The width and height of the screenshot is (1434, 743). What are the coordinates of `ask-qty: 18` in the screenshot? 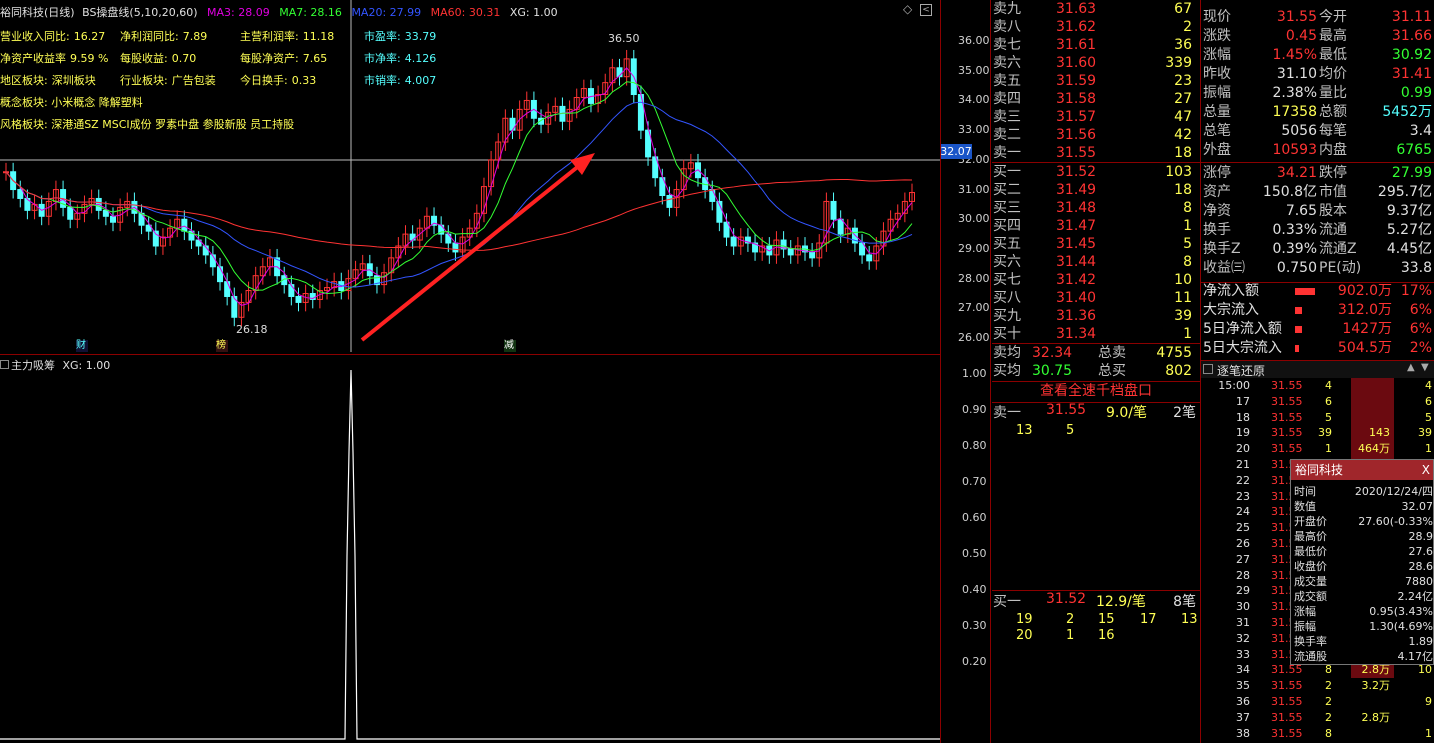 It's located at (1183, 153).